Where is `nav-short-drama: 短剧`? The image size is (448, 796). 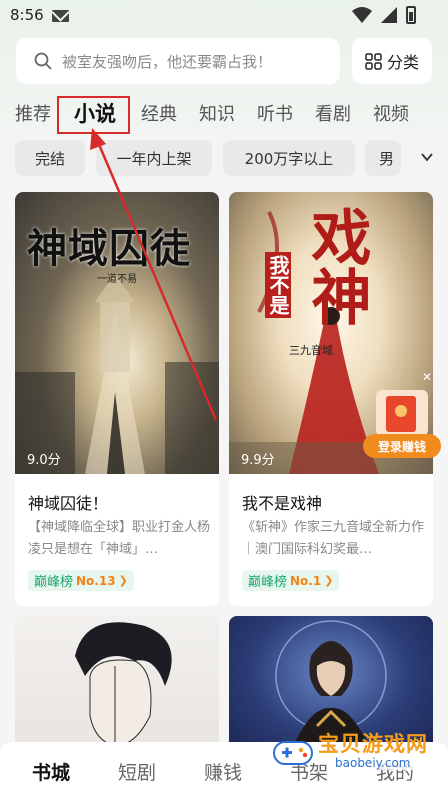 nav-short-drama: 短剧 is located at coordinates (137, 771).